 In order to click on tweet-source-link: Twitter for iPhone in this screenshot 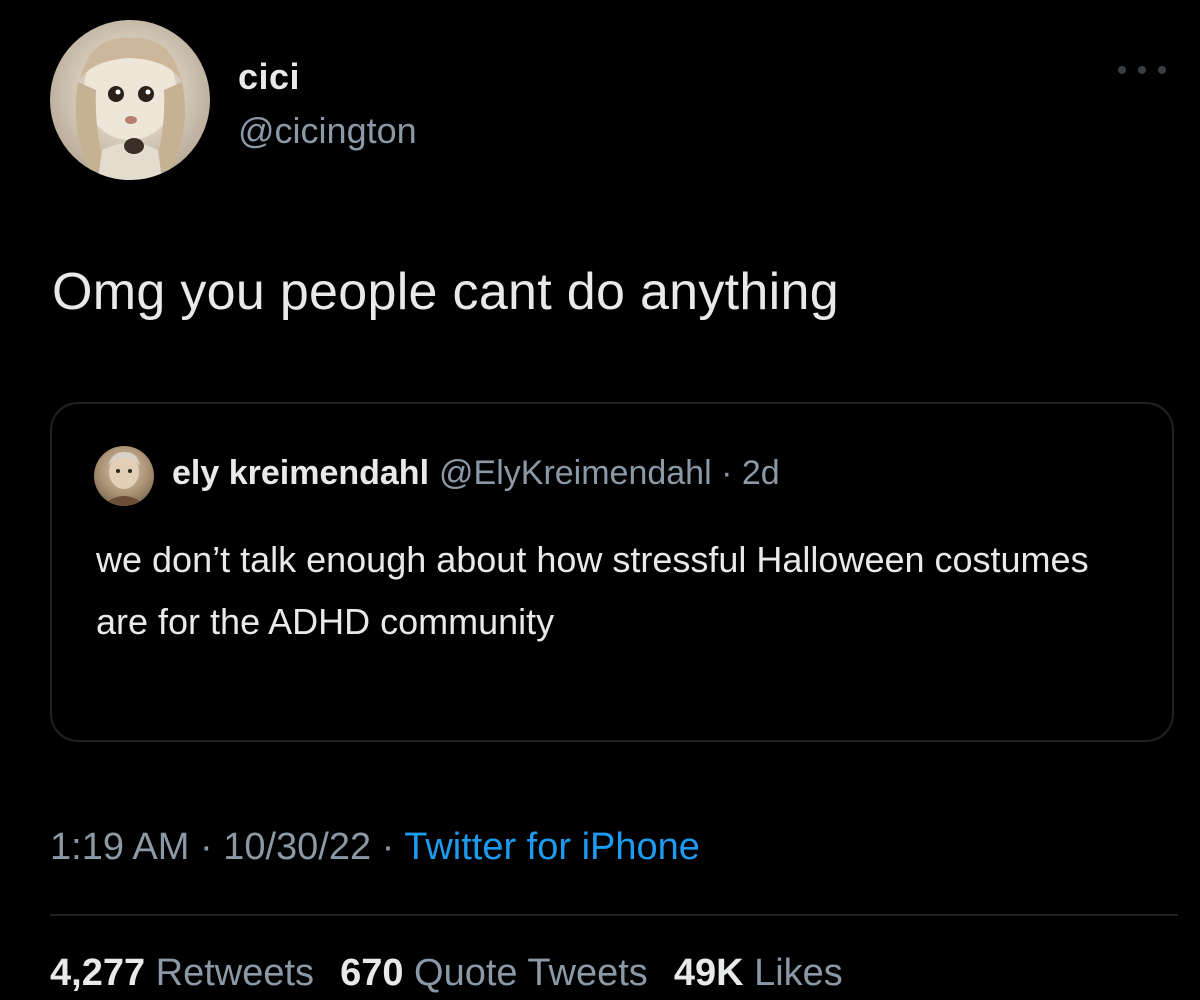, I will do `click(552, 847)`.